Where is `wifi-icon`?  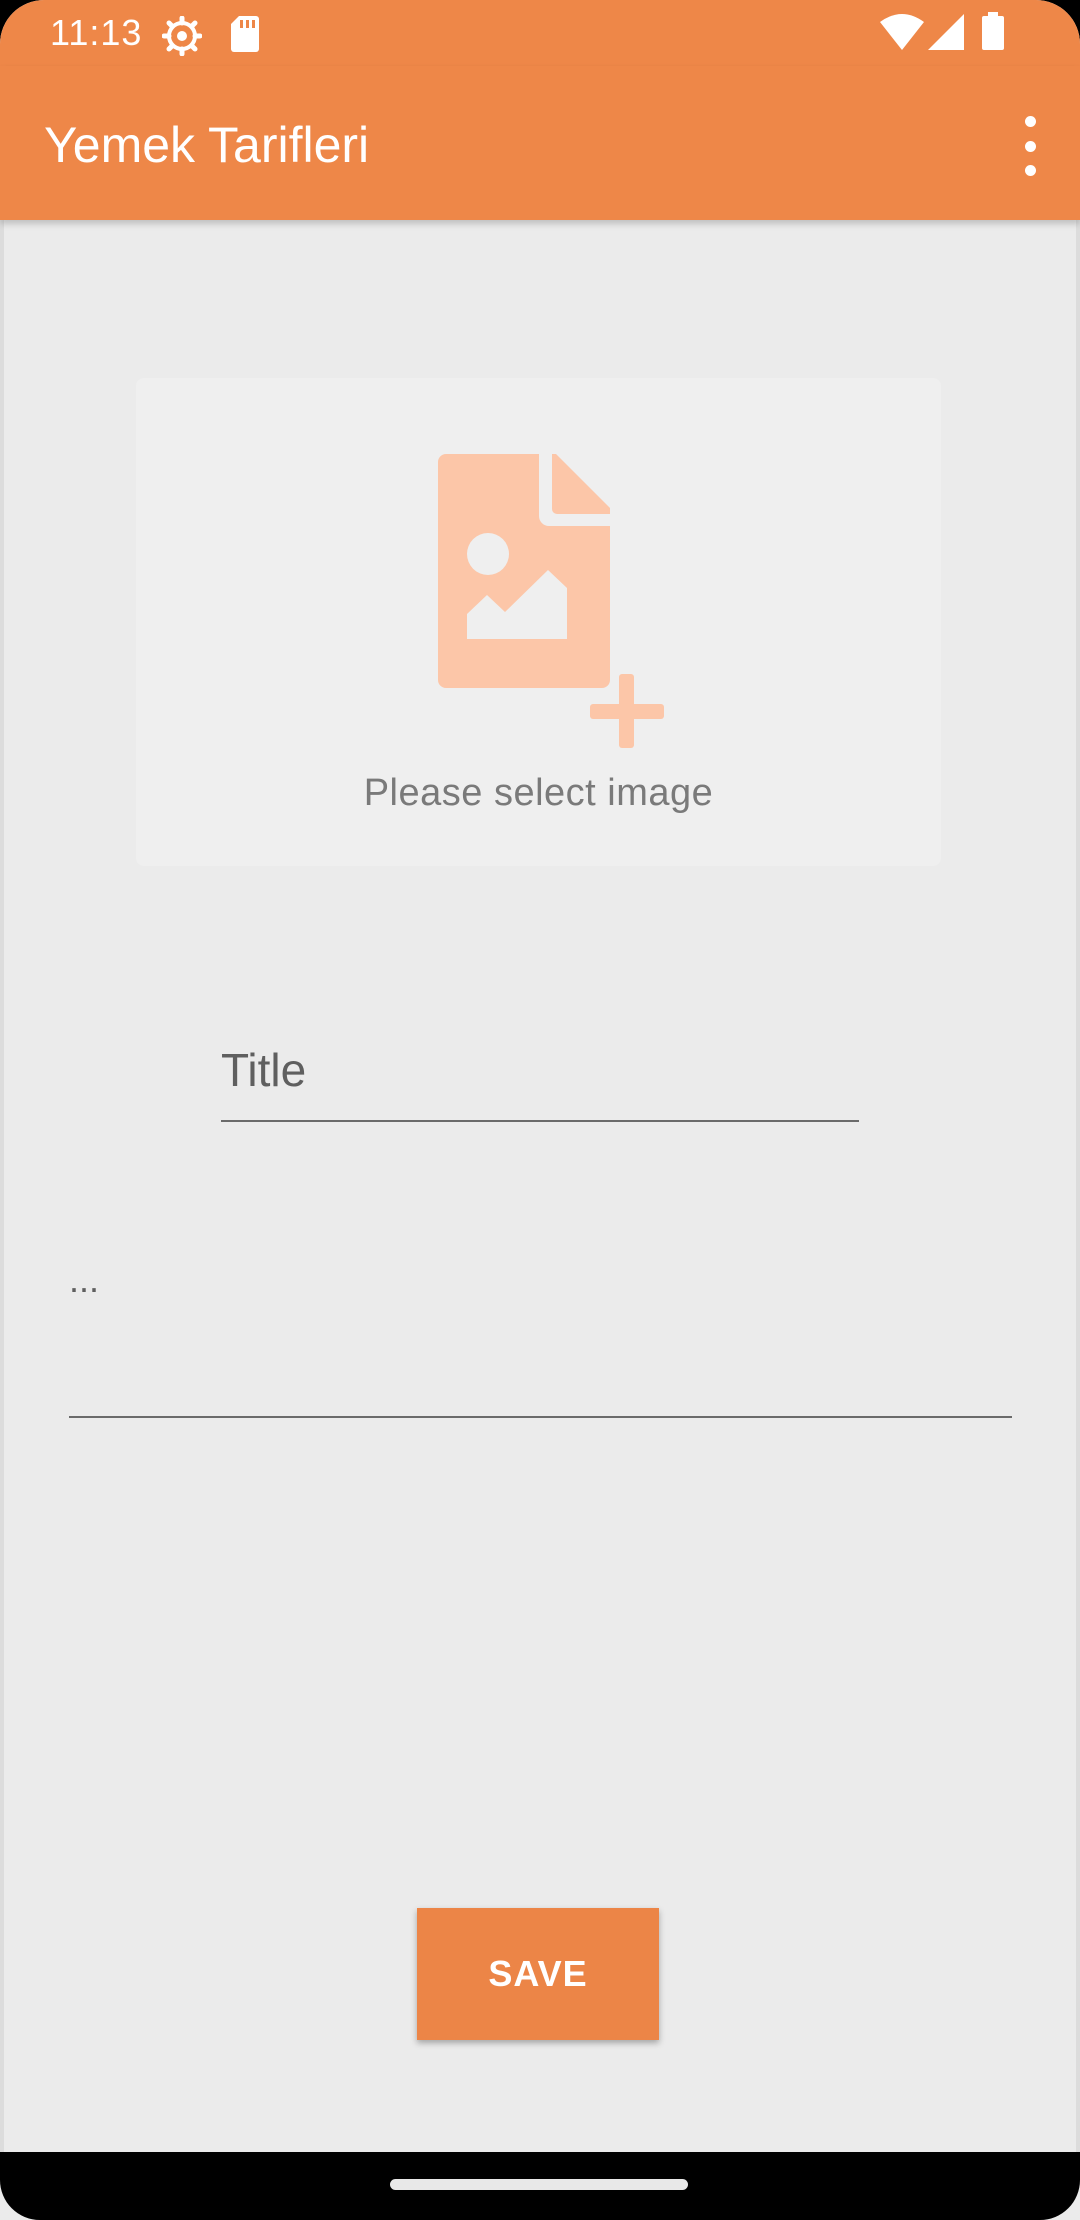
wifi-icon is located at coordinates (902, 34).